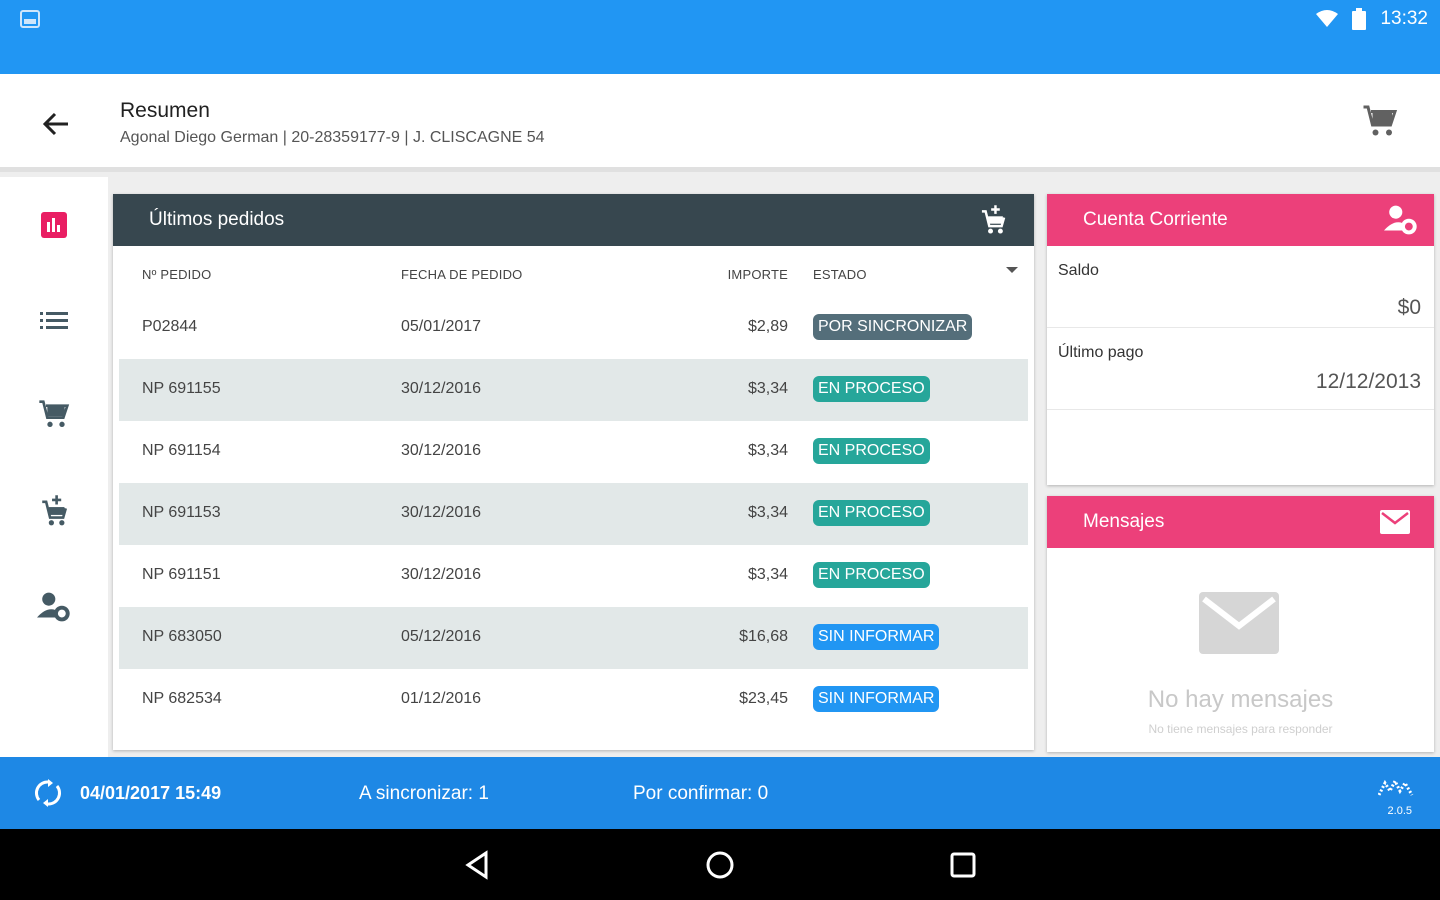  Describe the element at coordinates (461, 274) in the screenshot. I see `column-header-date: FECHA DE PEDIDO` at that location.